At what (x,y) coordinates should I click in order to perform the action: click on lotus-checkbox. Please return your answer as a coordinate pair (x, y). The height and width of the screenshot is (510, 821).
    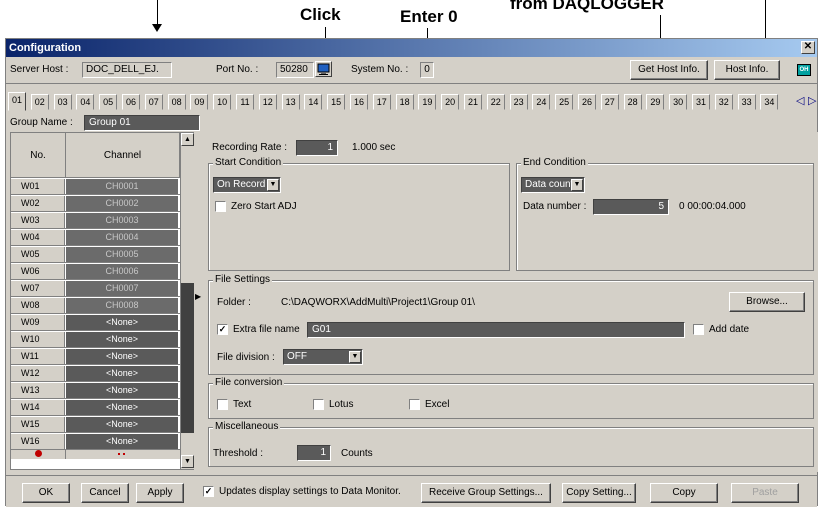
    Looking at the image, I should click on (318, 404).